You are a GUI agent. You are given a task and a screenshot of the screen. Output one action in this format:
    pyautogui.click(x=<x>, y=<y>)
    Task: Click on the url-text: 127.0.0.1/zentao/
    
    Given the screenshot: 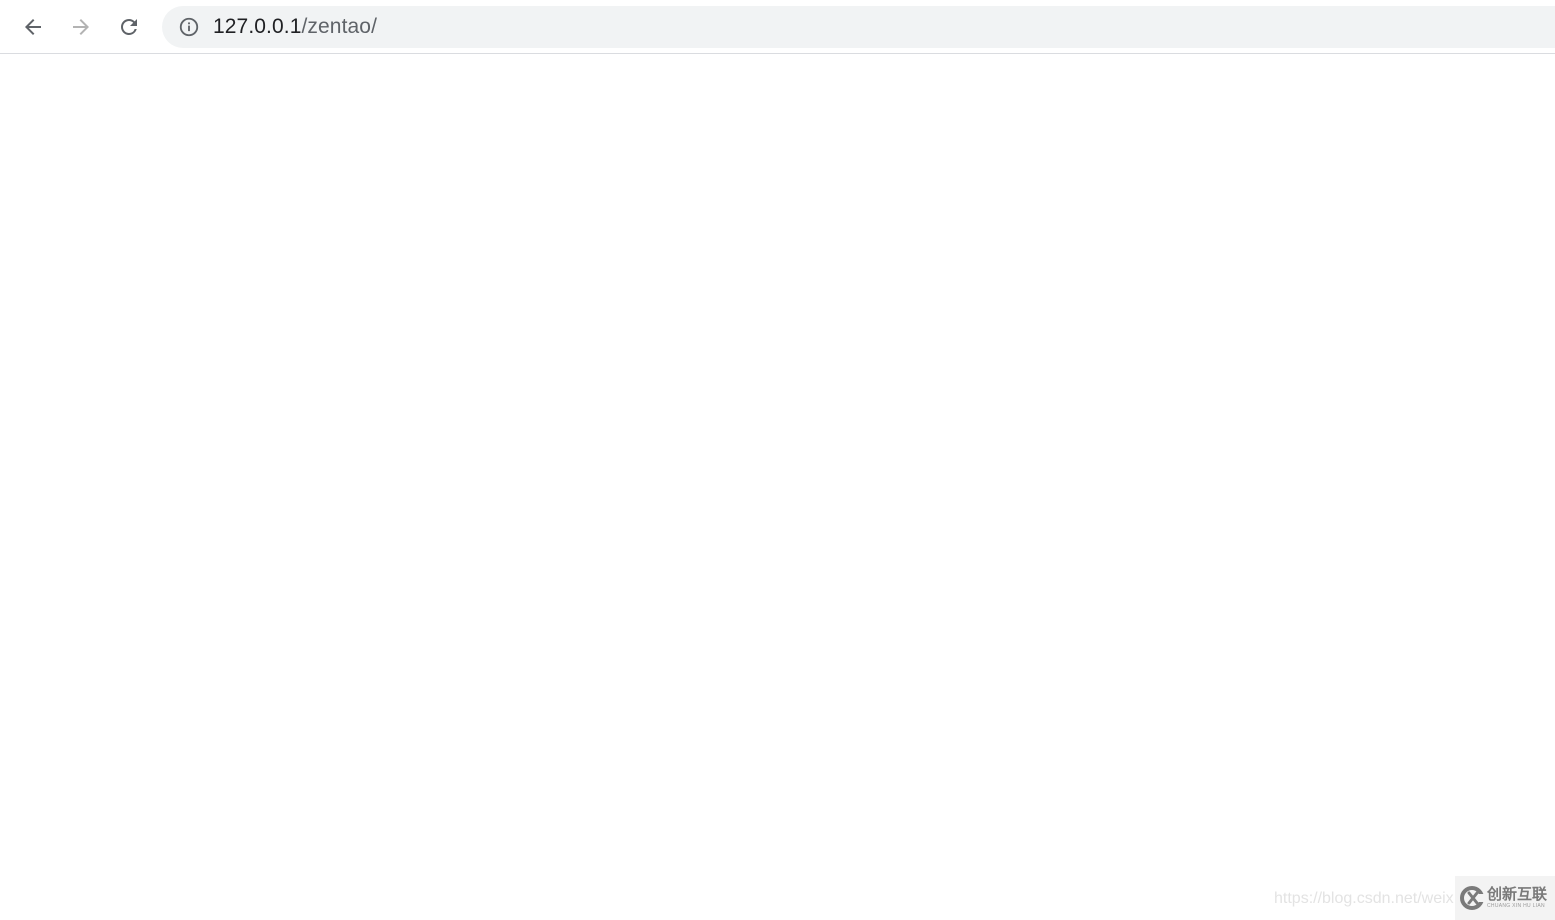 What is the action you would take?
    pyautogui.click(x=295, y=27)
    